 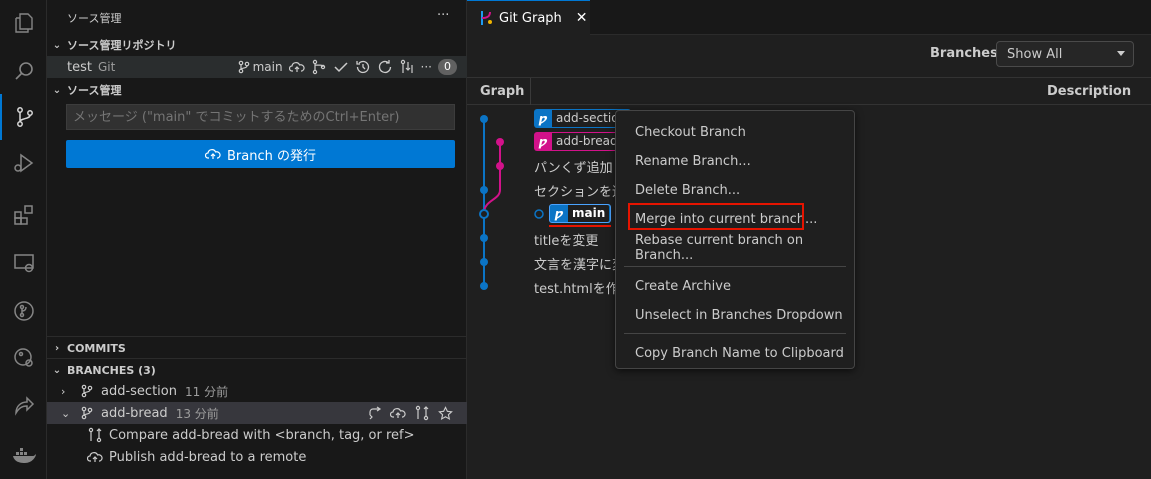 What do you see at coordinates (260, 154) in the screenshot?
I see `publish-branch-button: Branch の発行` at bounding box center [260, 154].